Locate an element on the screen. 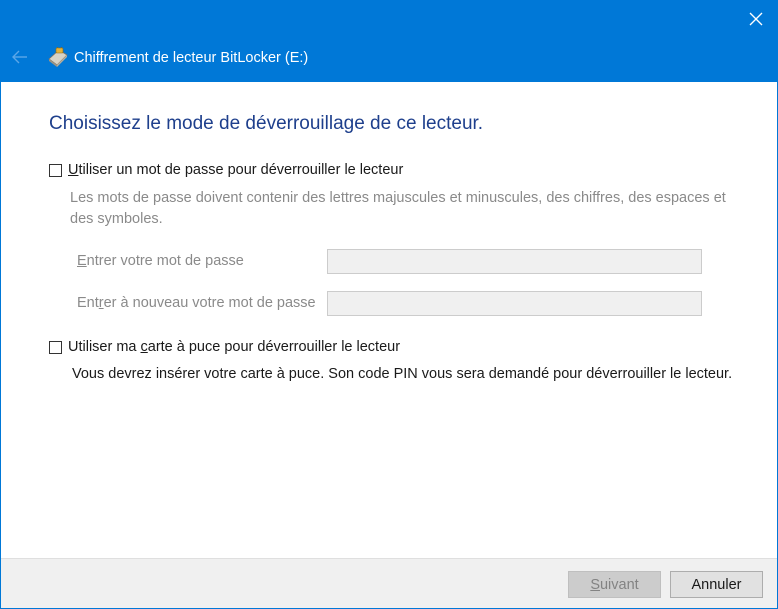  back-arrow-icon is located at coordinates (19, 57).